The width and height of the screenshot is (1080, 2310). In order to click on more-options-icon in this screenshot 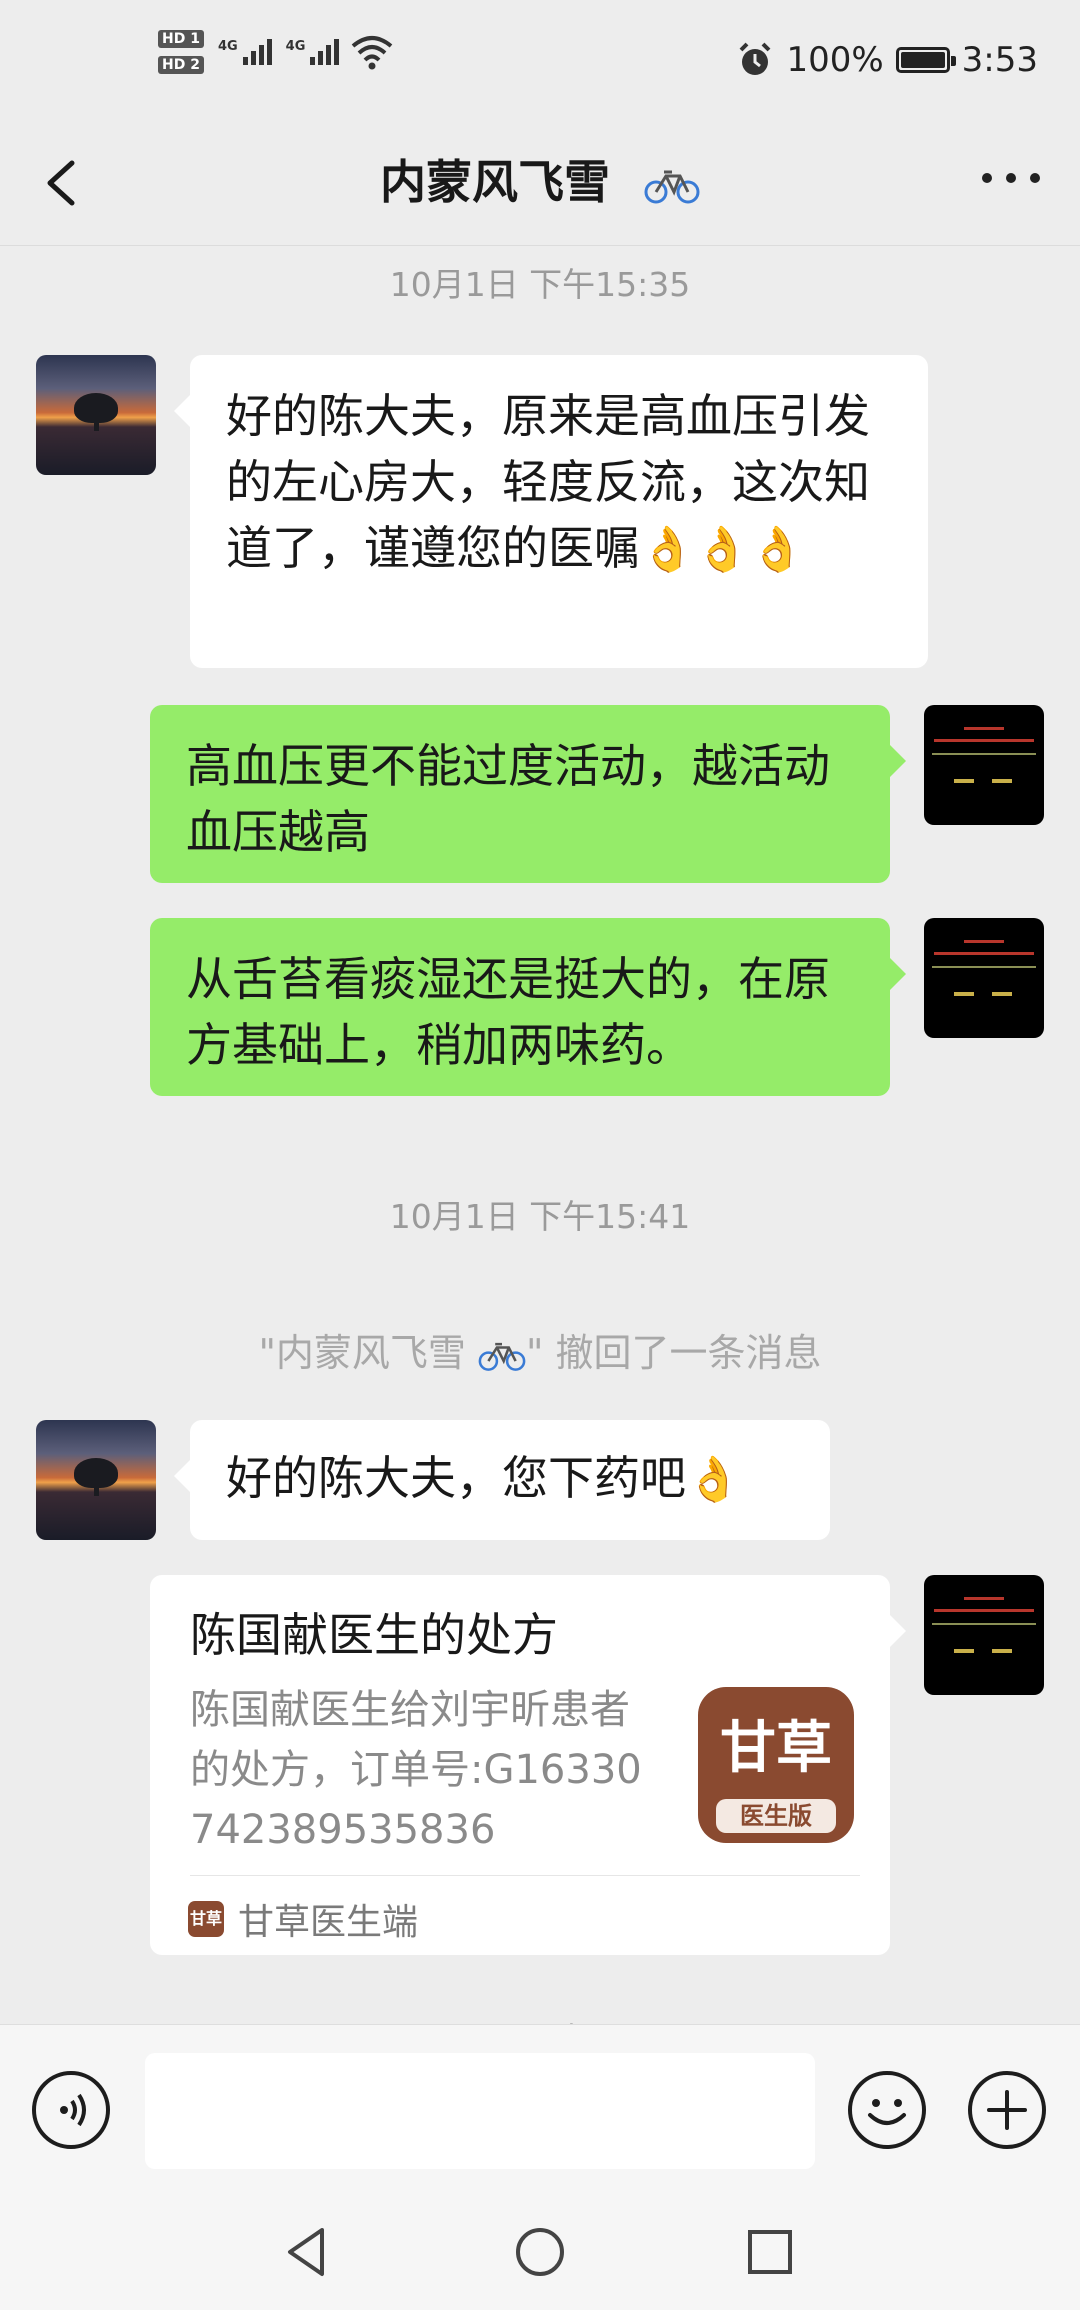, I will do `click(1011, 178)`.